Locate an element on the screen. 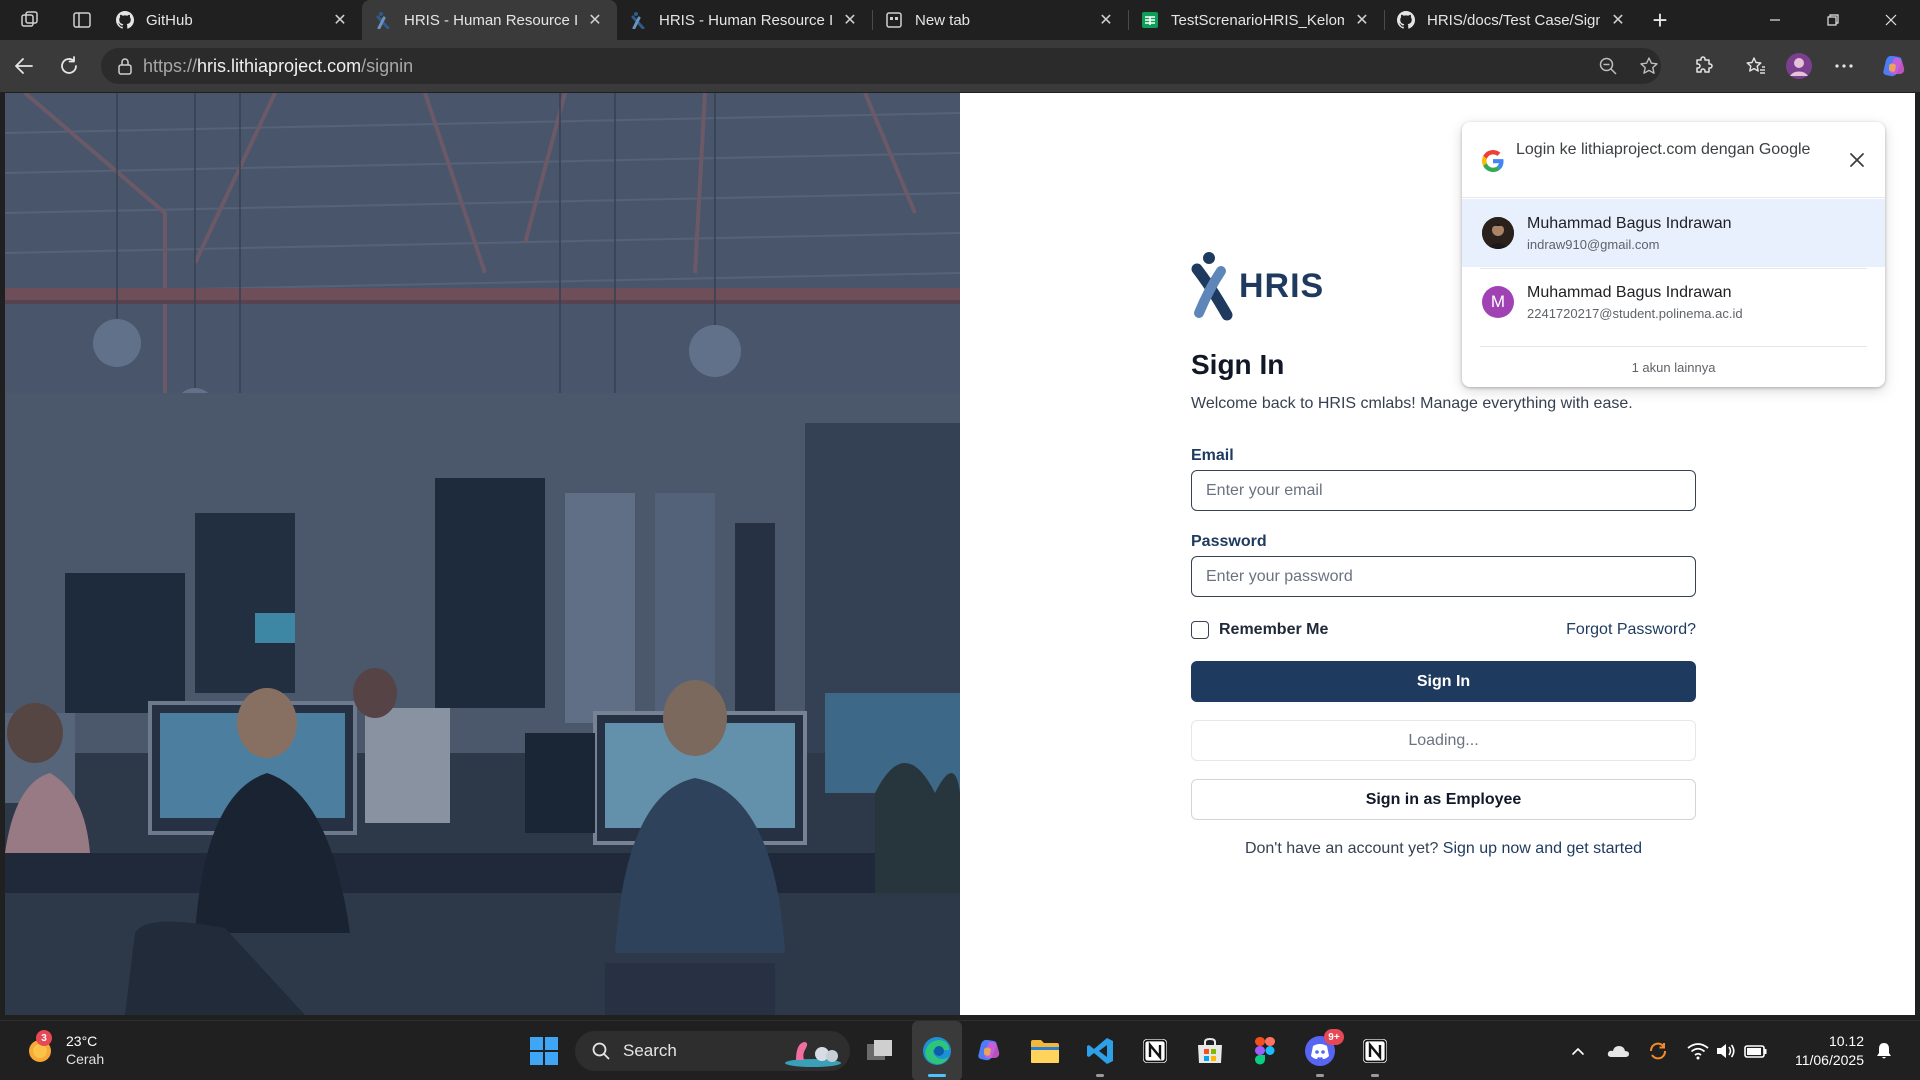  avatar-initial: M is located at coordinates (1498, 301).